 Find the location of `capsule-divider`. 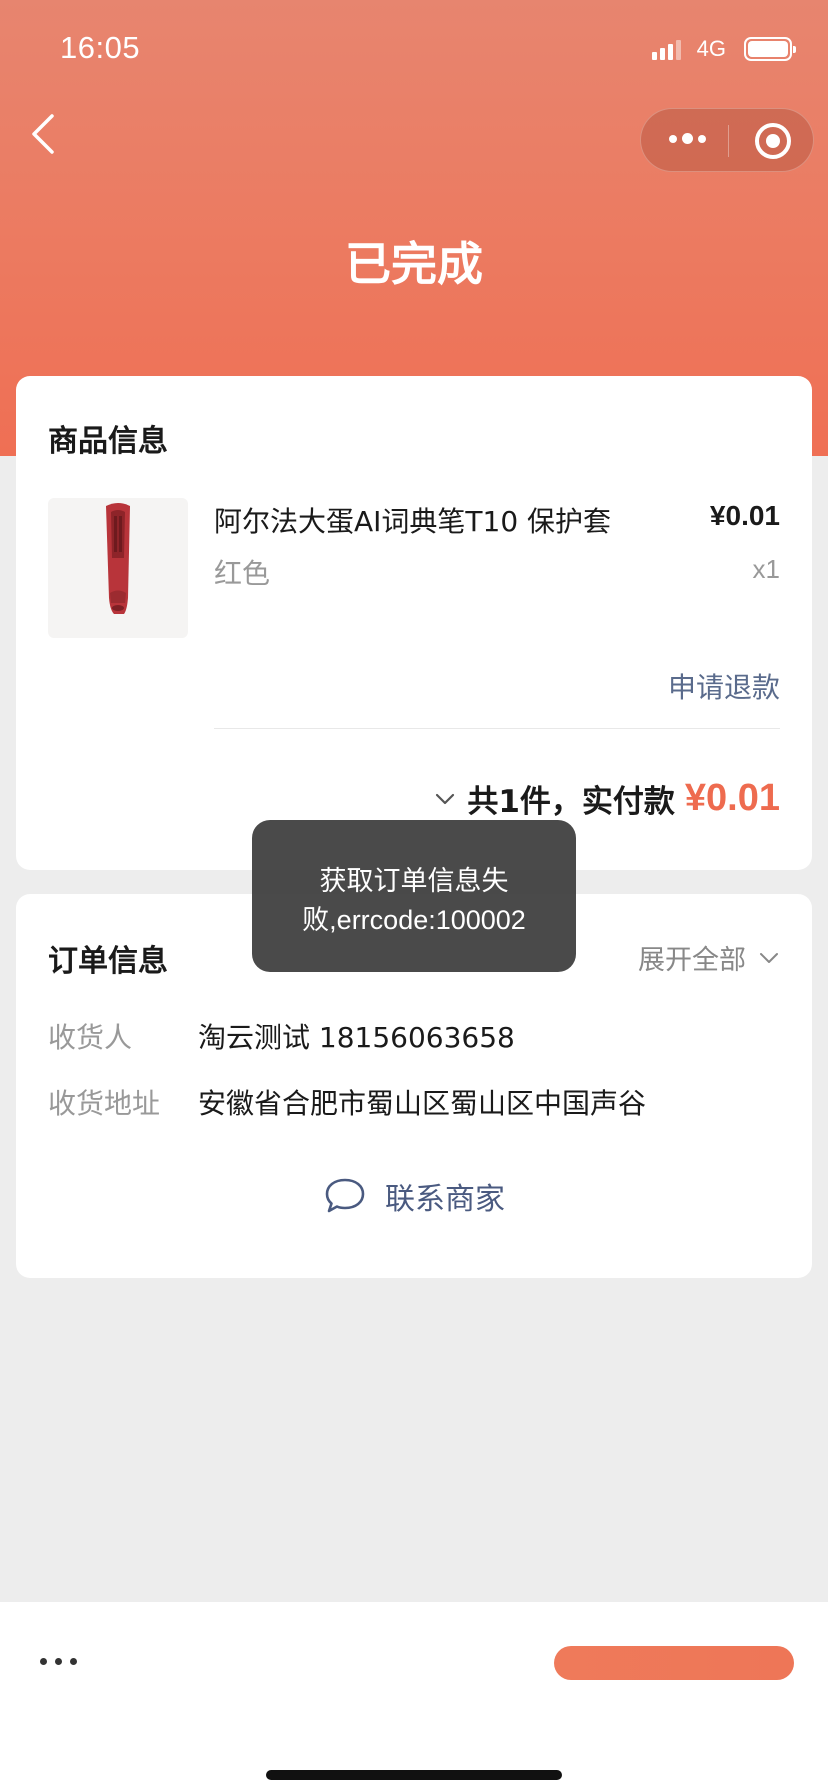

capsule-divider is located at coordinates (728, 141).